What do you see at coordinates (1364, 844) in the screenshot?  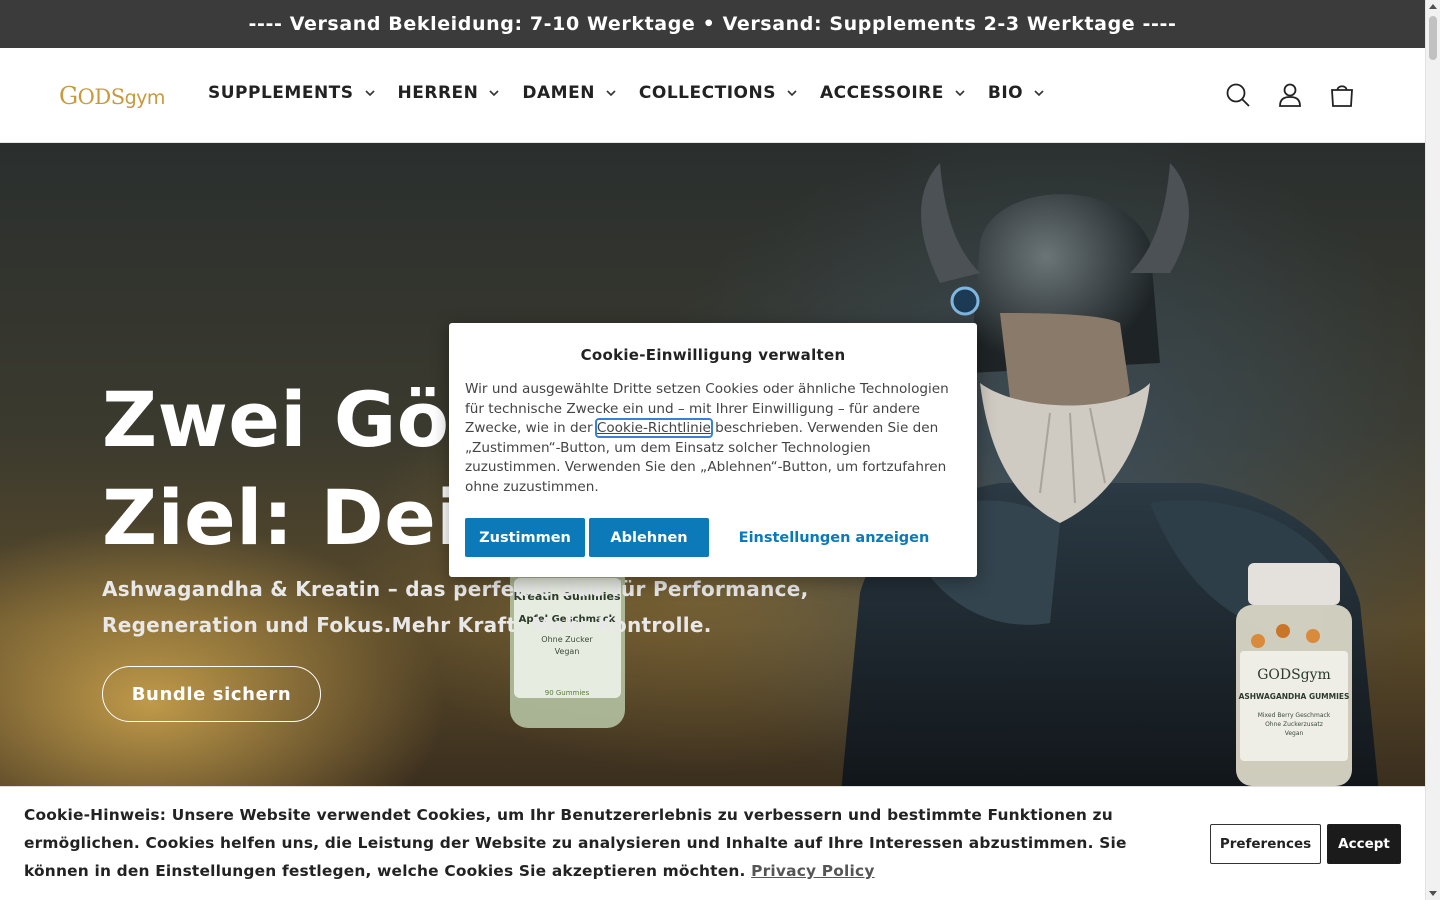 I see `accept-button: Accept` at bounding box center [1364, 844].